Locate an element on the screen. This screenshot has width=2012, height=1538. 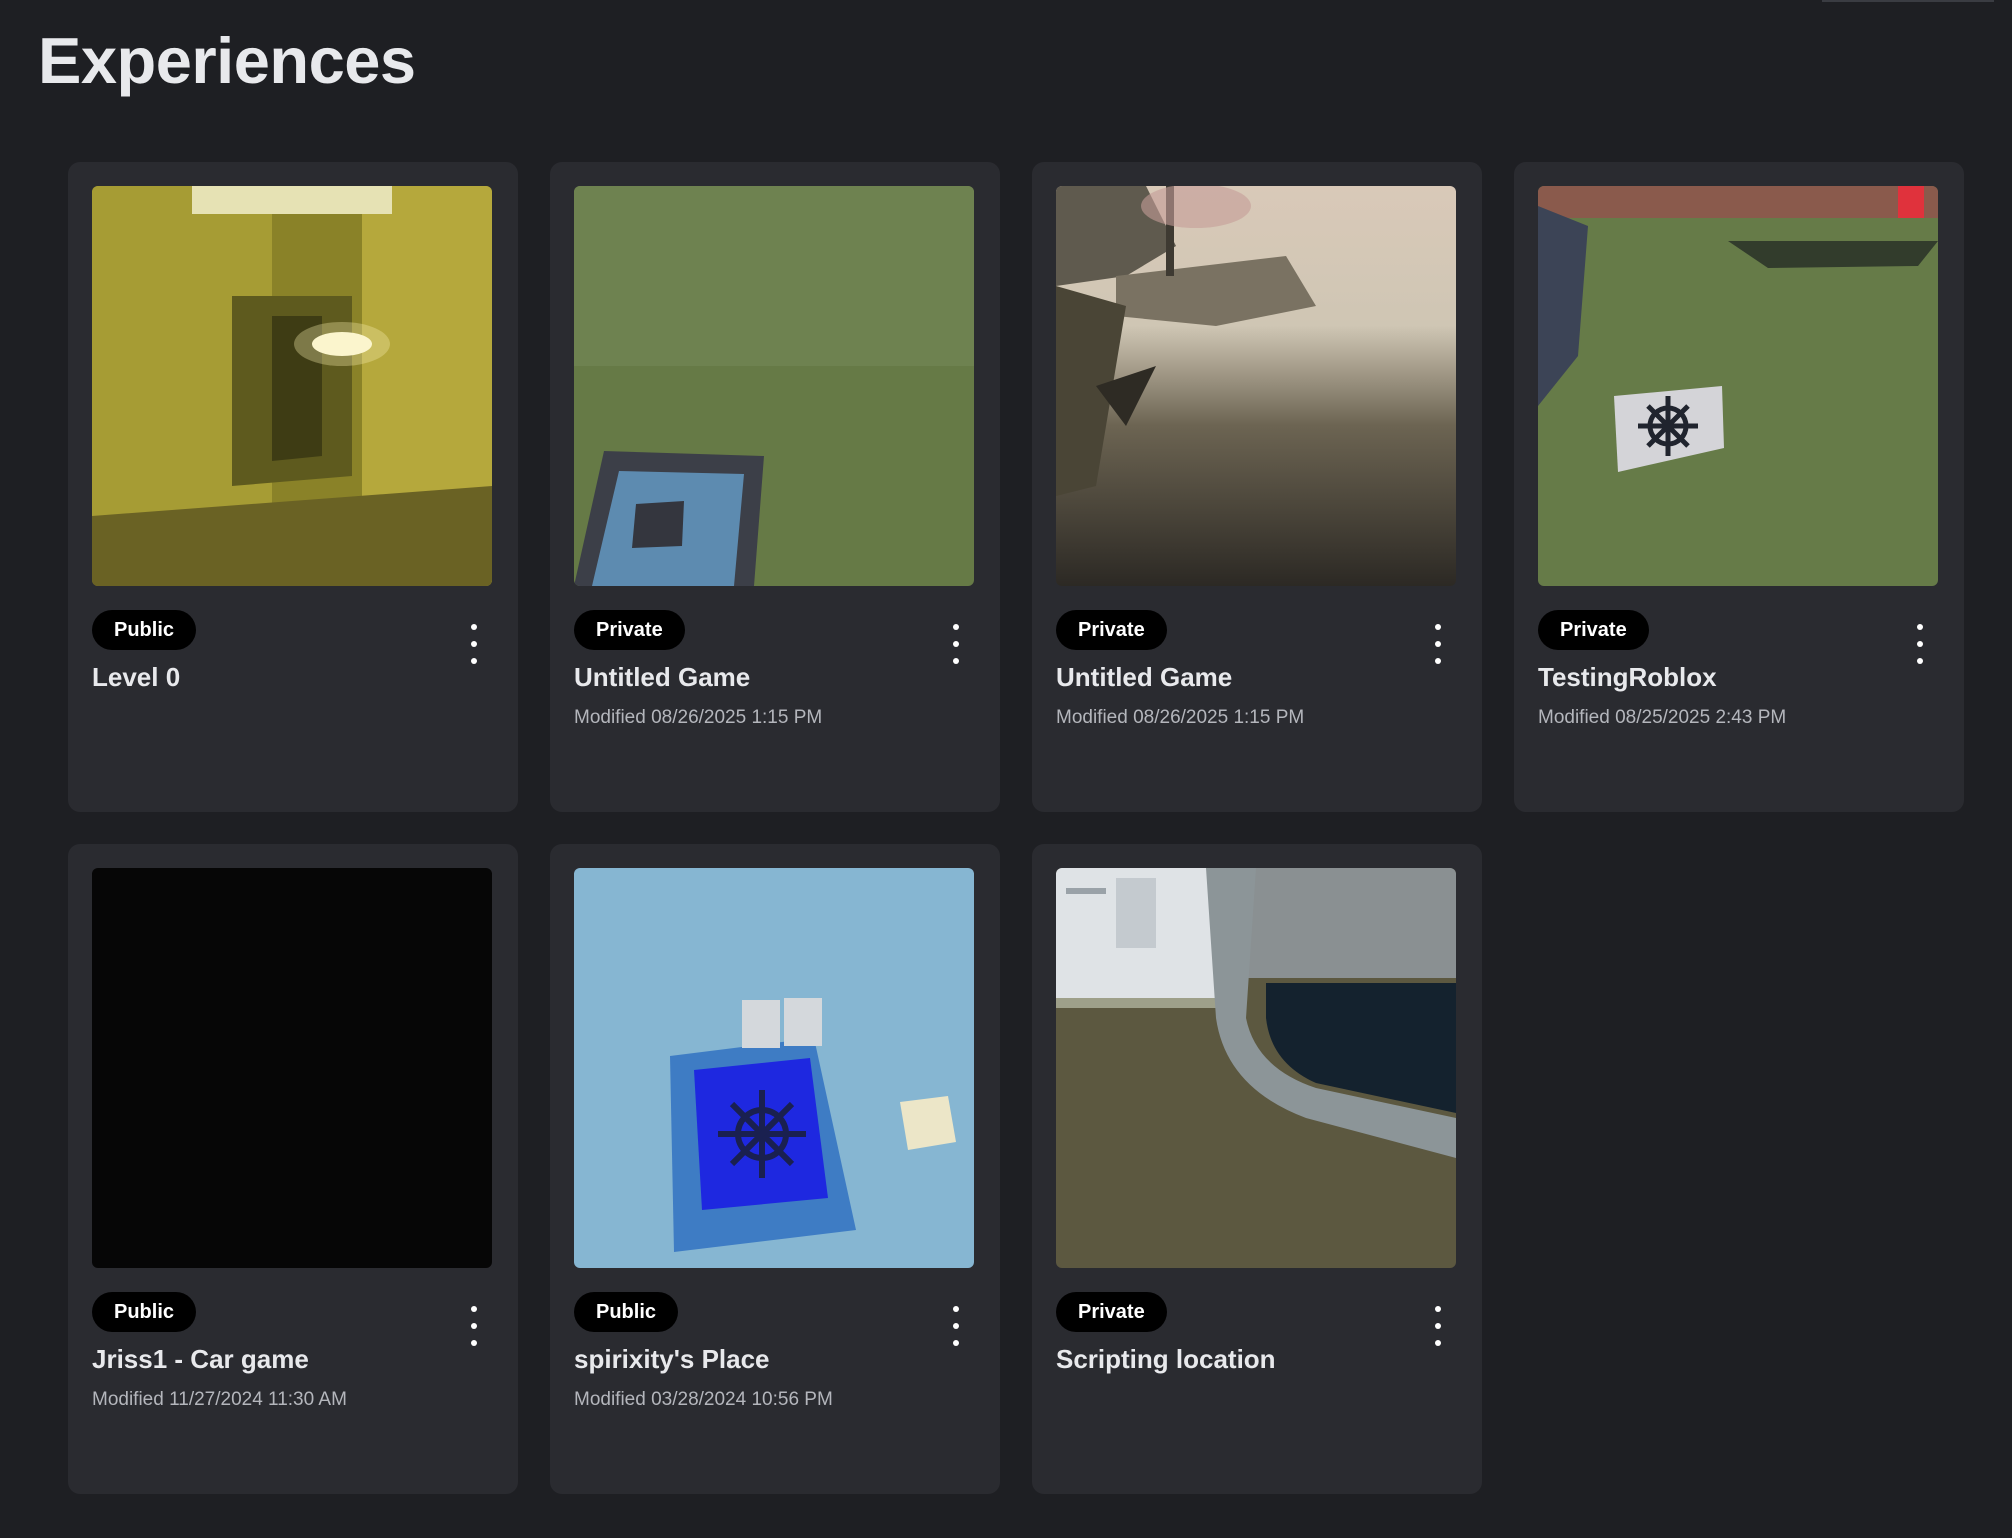
modified-date: Modified 11/27/2024 11:30 AM is located at coordinates (219, 1399).